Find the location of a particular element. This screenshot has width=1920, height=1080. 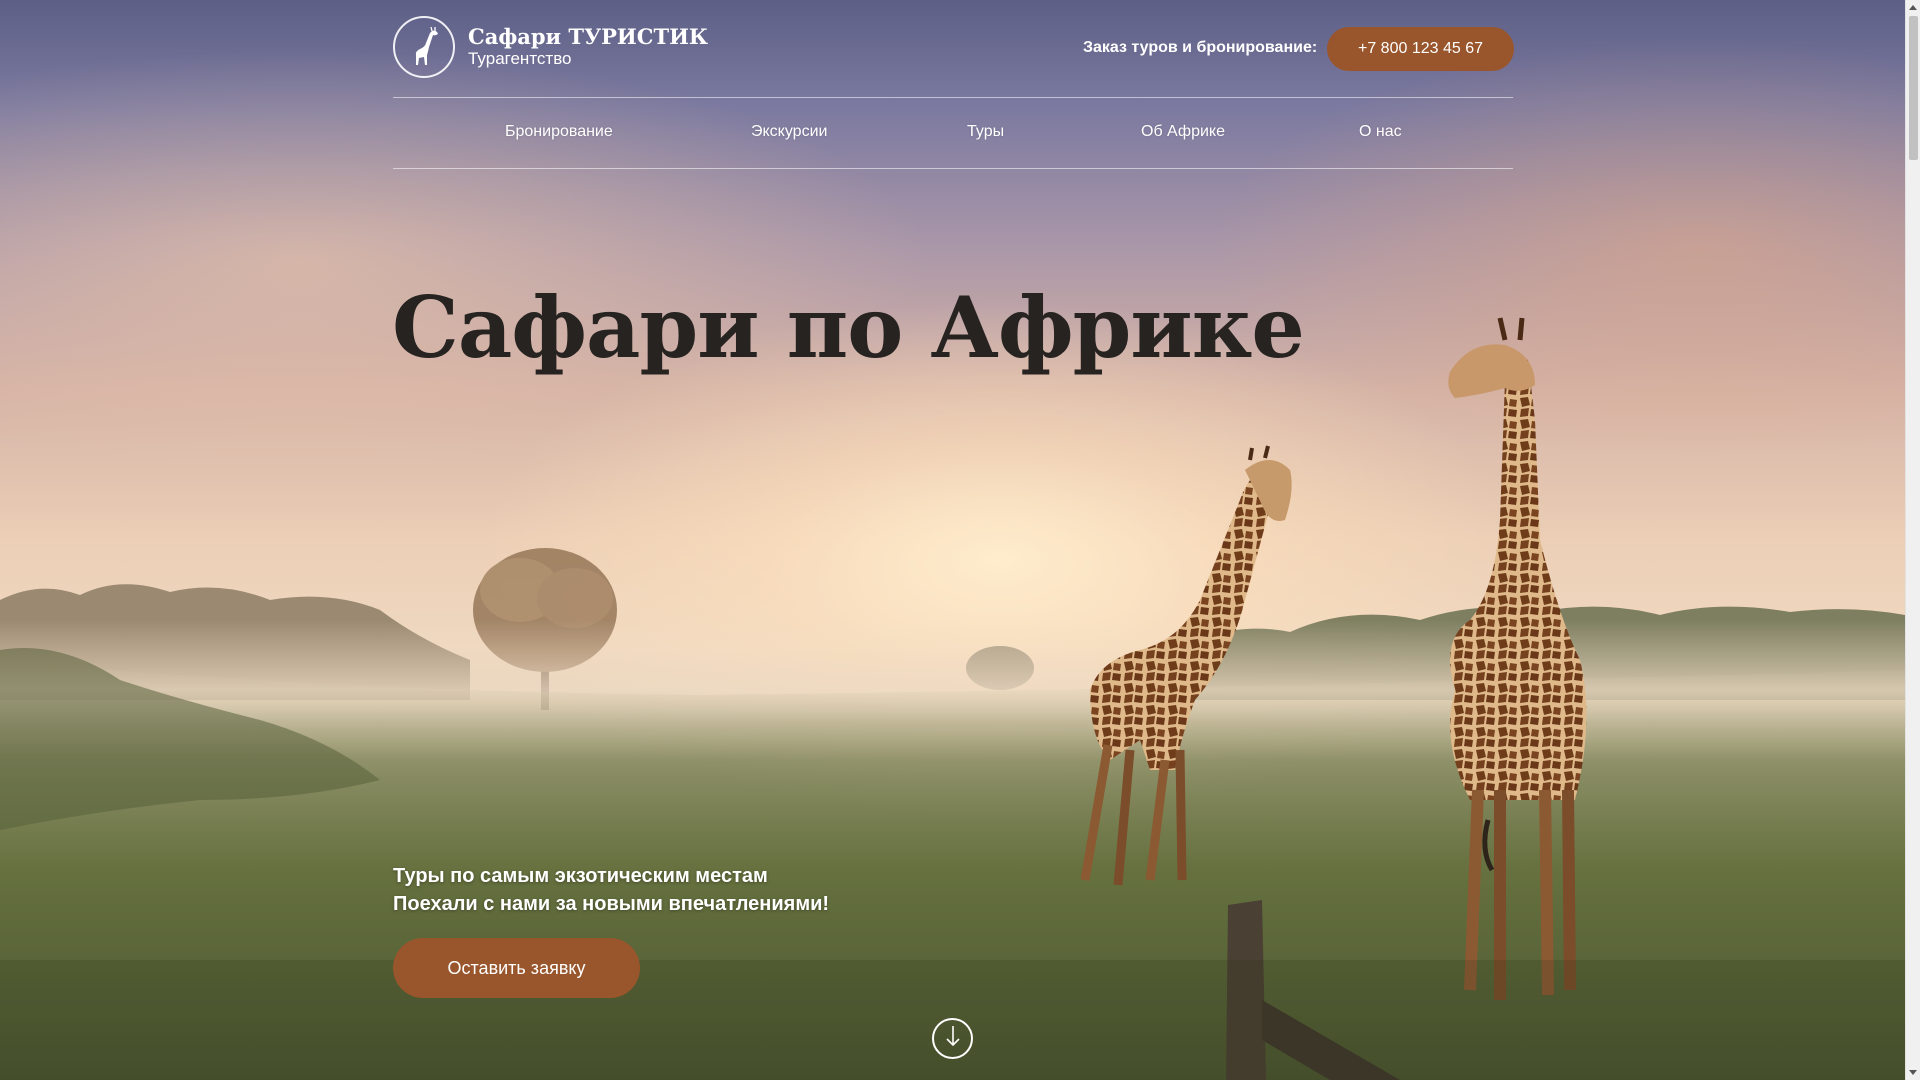

scroll-down-button is located at coordinates (952, 1038).